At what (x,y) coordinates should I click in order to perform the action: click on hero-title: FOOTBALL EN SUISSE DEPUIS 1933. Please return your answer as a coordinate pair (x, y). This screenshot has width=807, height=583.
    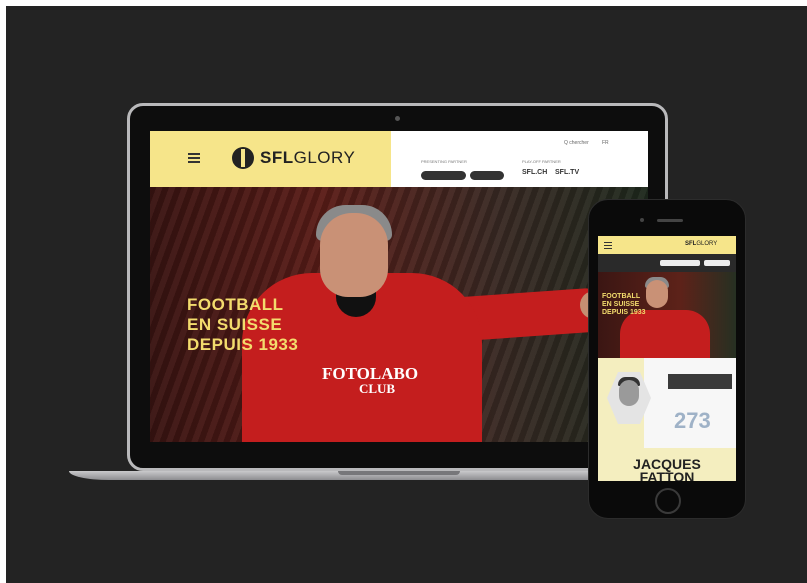
    Looking at the image, I should click on (242, 325).